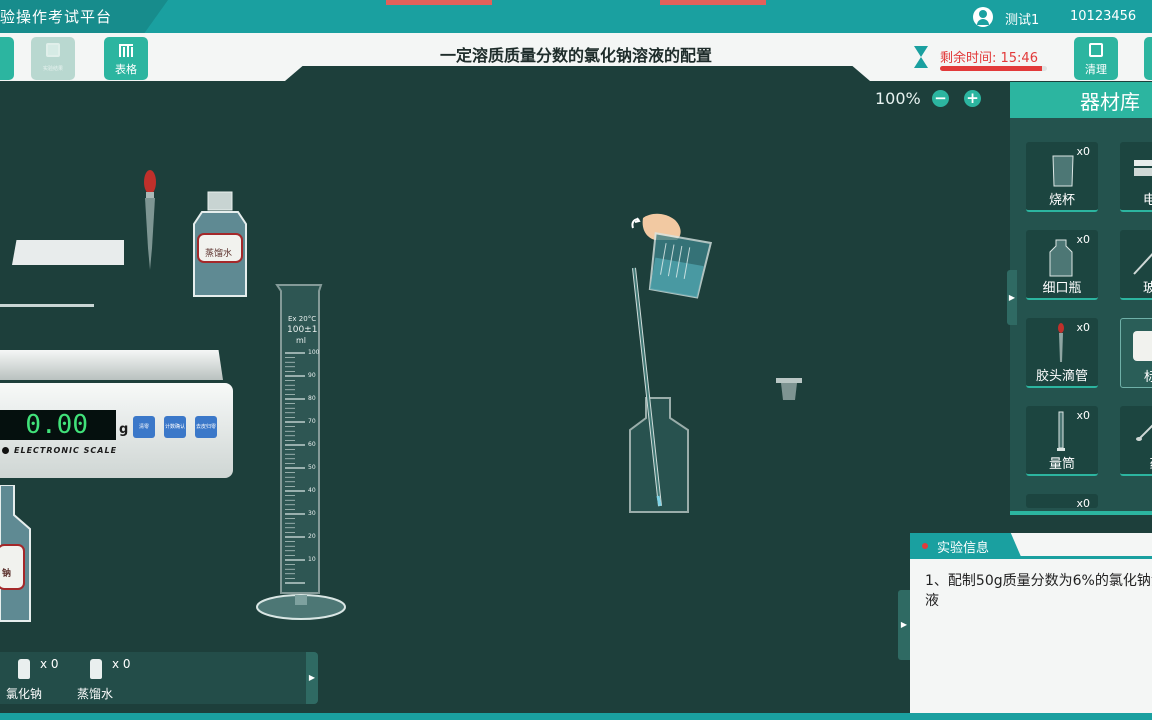 This screenshot has width=1152, height=720. I want to click on glass-rod-icon, so click(1142, 264).